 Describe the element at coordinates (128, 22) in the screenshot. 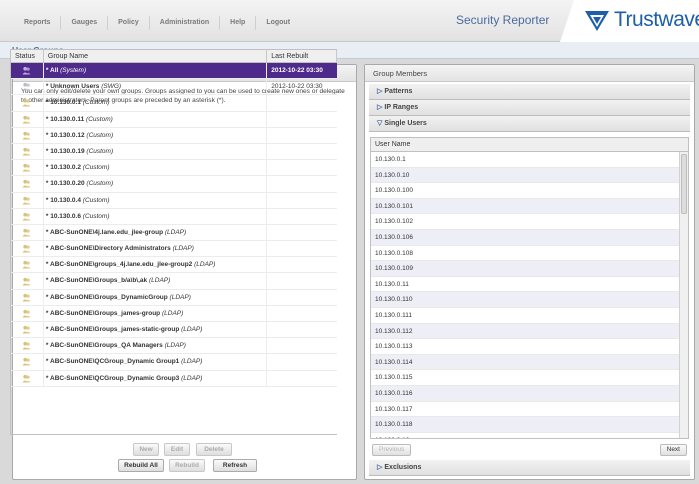

I see `nav-policy: Policy` at that location.